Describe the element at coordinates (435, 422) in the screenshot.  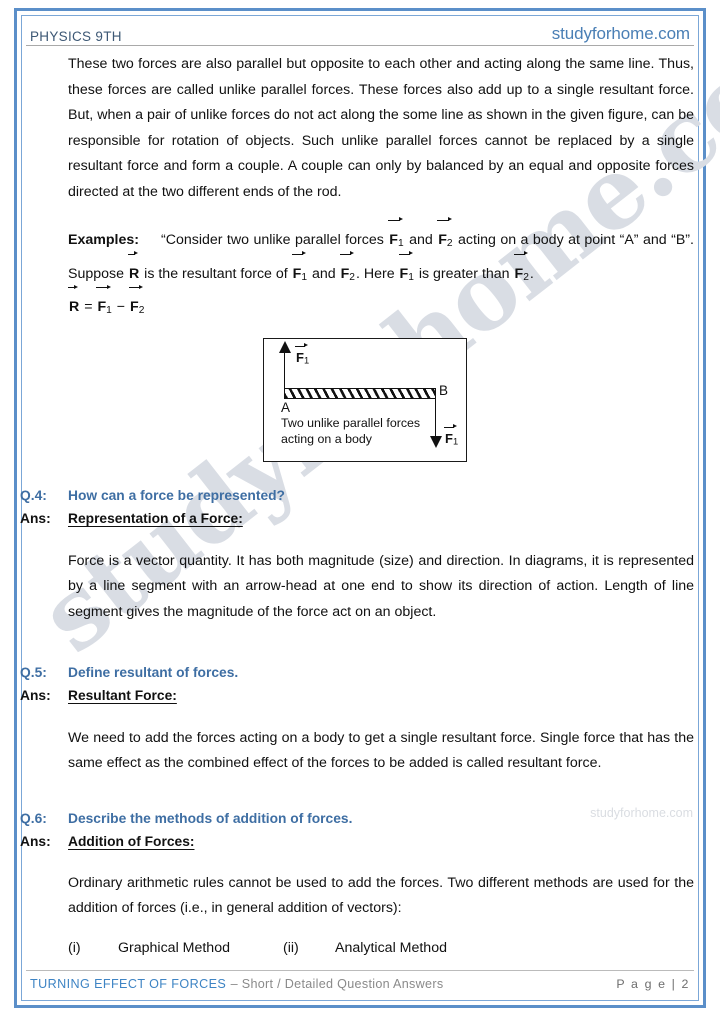
I see `force-arrow-down-icon` at that location.